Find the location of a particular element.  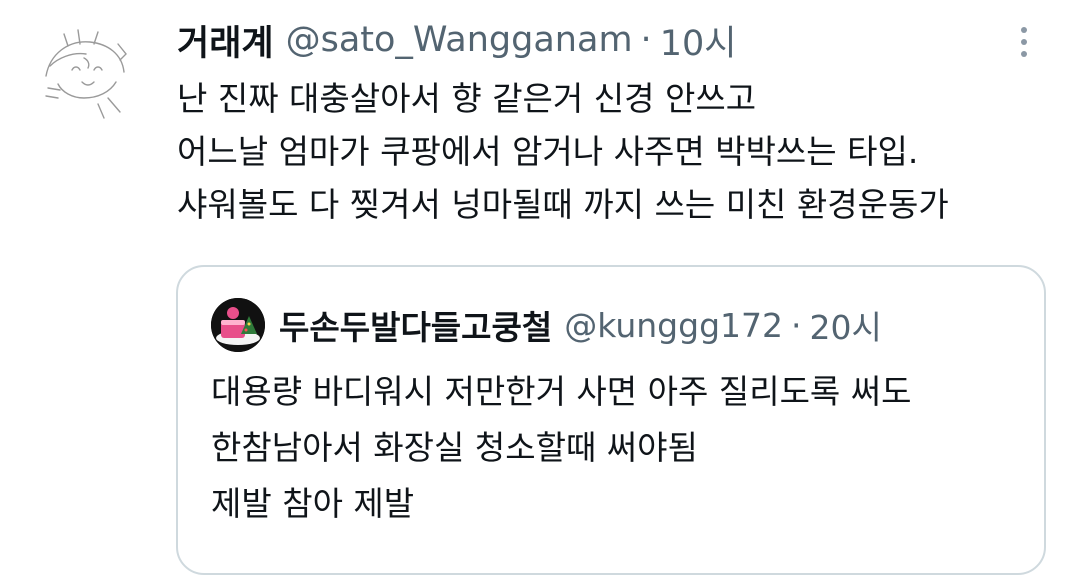

quoted-text-line: 제발 참아 제발 is located at coordinates (313, 503).